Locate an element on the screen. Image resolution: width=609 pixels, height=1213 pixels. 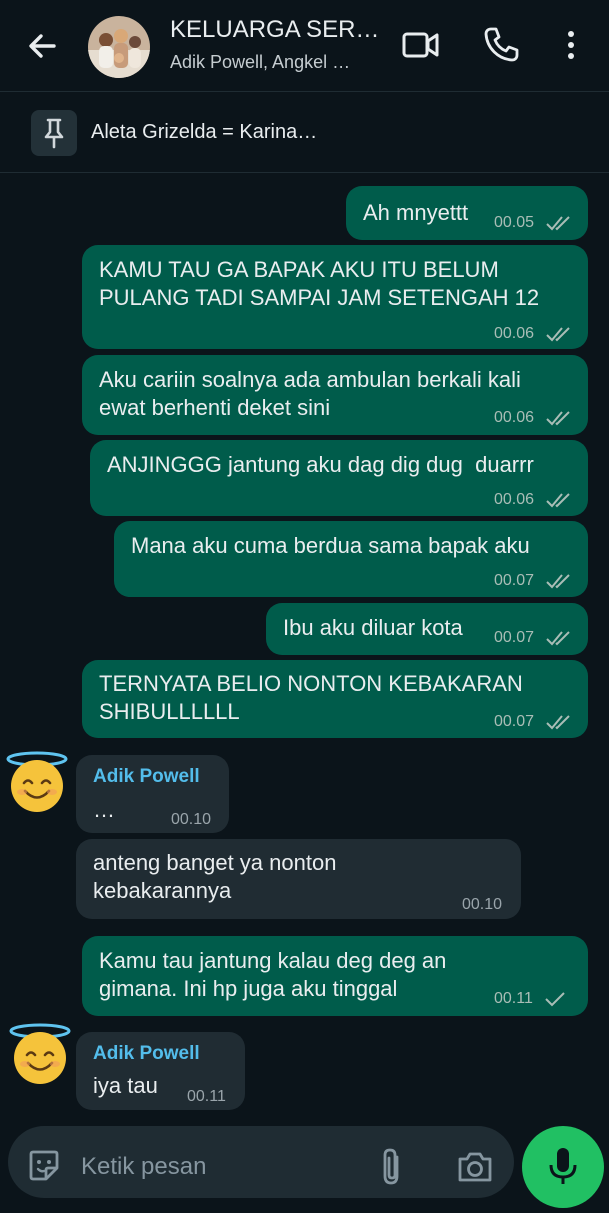
message-text: Ah mnyettt is located at coordinates (416, 212).